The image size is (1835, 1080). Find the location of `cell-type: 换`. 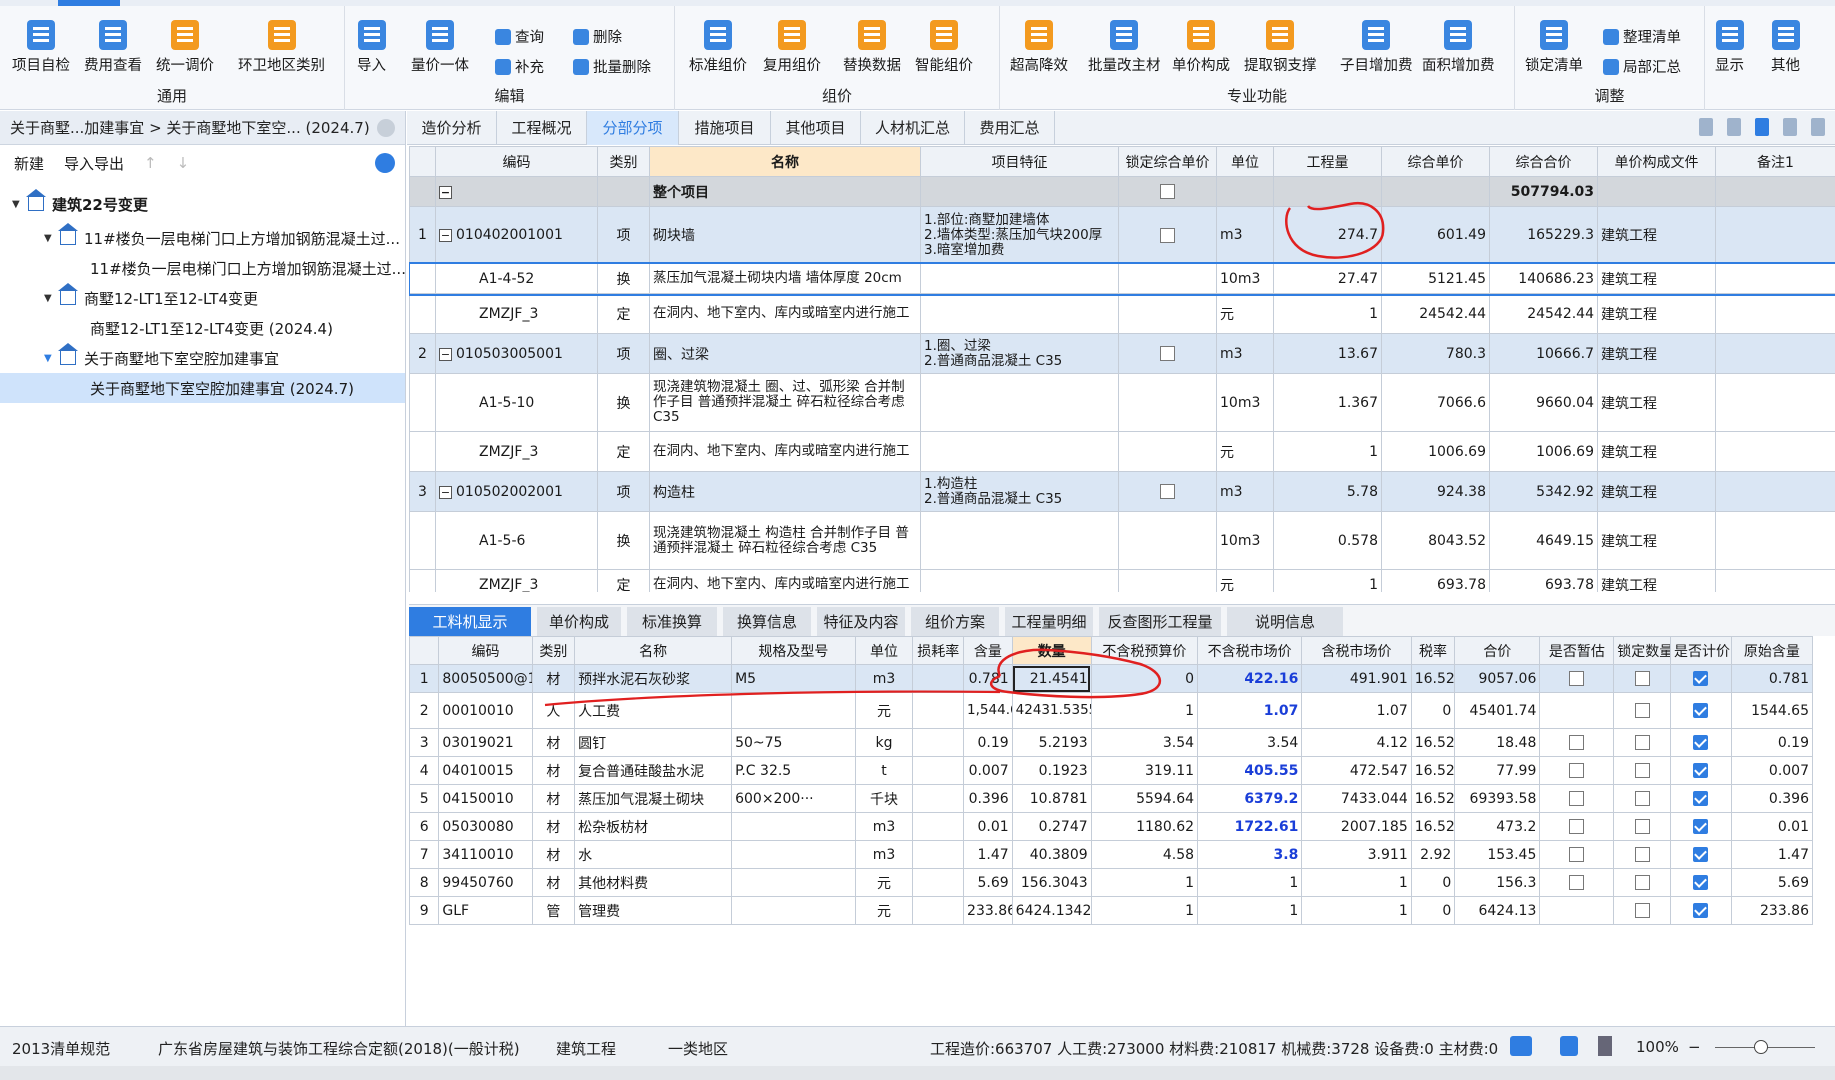

cell-type: 换 is located at coordinates (623, 540).